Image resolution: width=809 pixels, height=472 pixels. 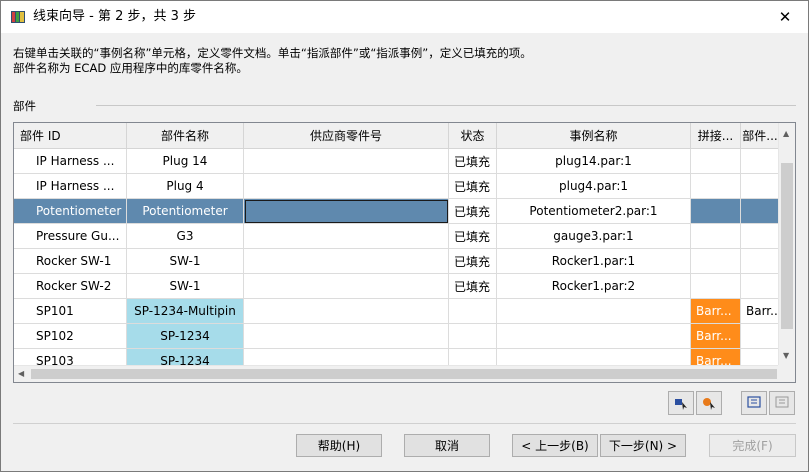 What do you see at coordinates (643, 445) in the screenshot?
I see `next-button: 下一步(N) >` at bounding box center [643, 445].